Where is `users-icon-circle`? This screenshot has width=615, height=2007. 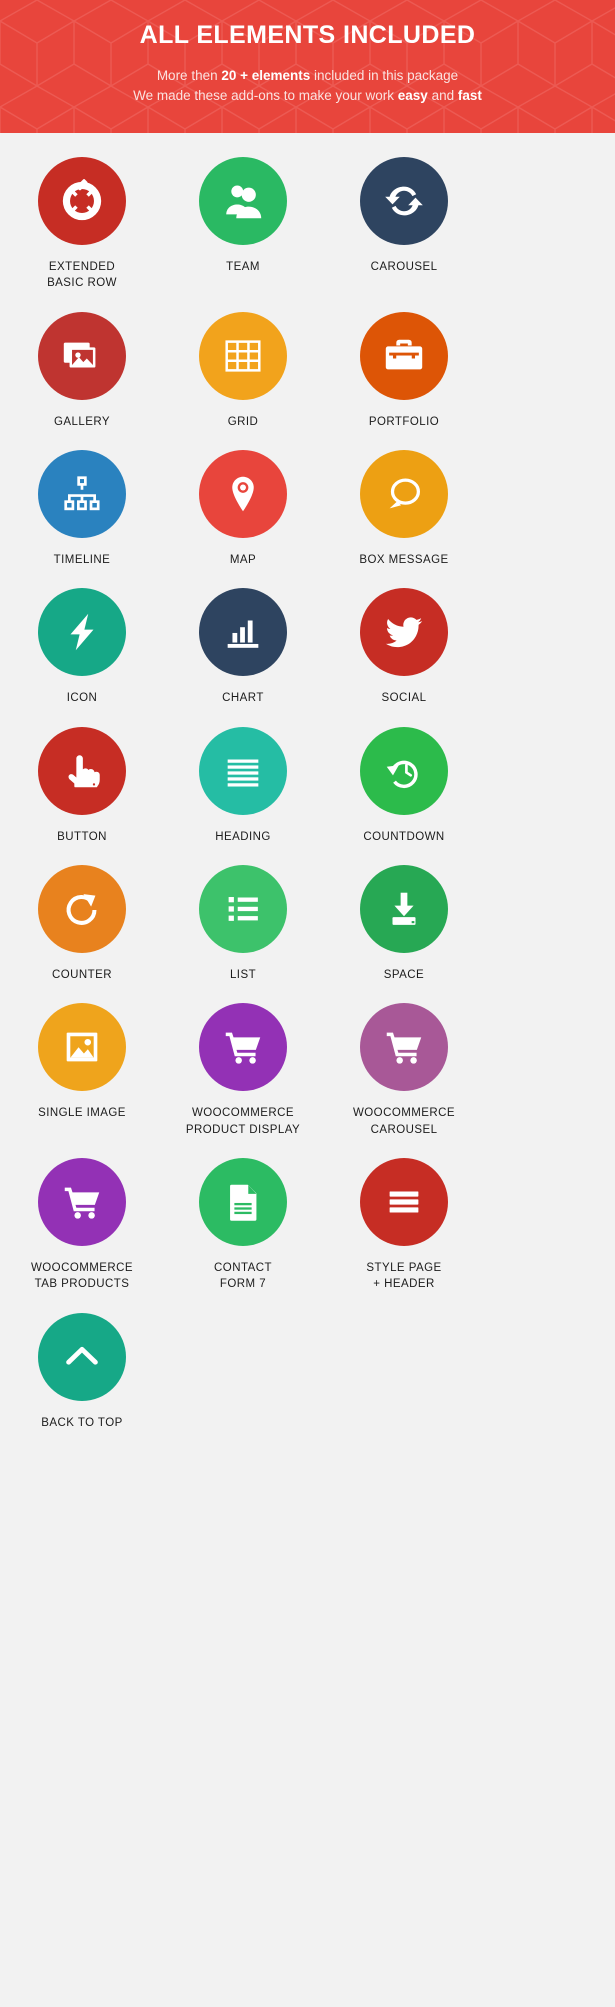
users-icon-circle is located at coordinates (243, 201).